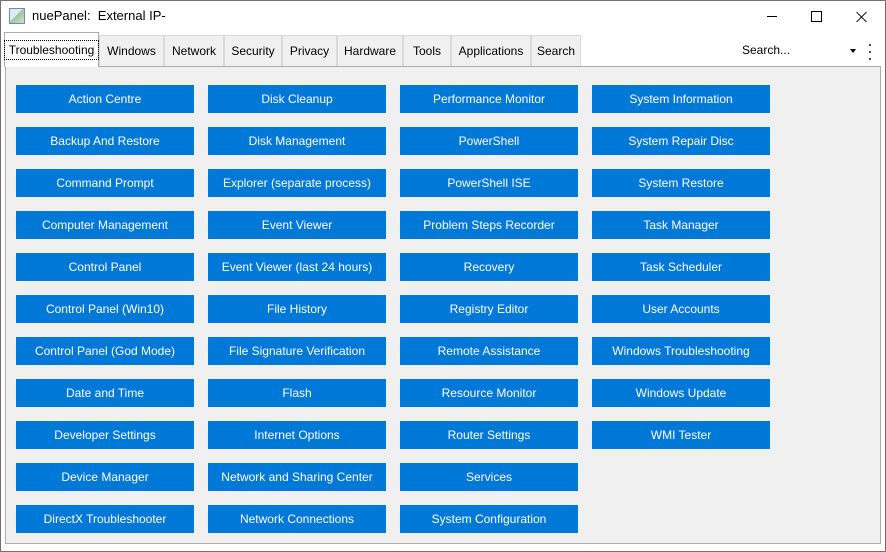 Image resolution: width=886 pixels, height=552 pixels. Describe the element at coordinates (489, 351) in the screenshot. I see `remote-assistance-button: Remote Assistance` at that location.